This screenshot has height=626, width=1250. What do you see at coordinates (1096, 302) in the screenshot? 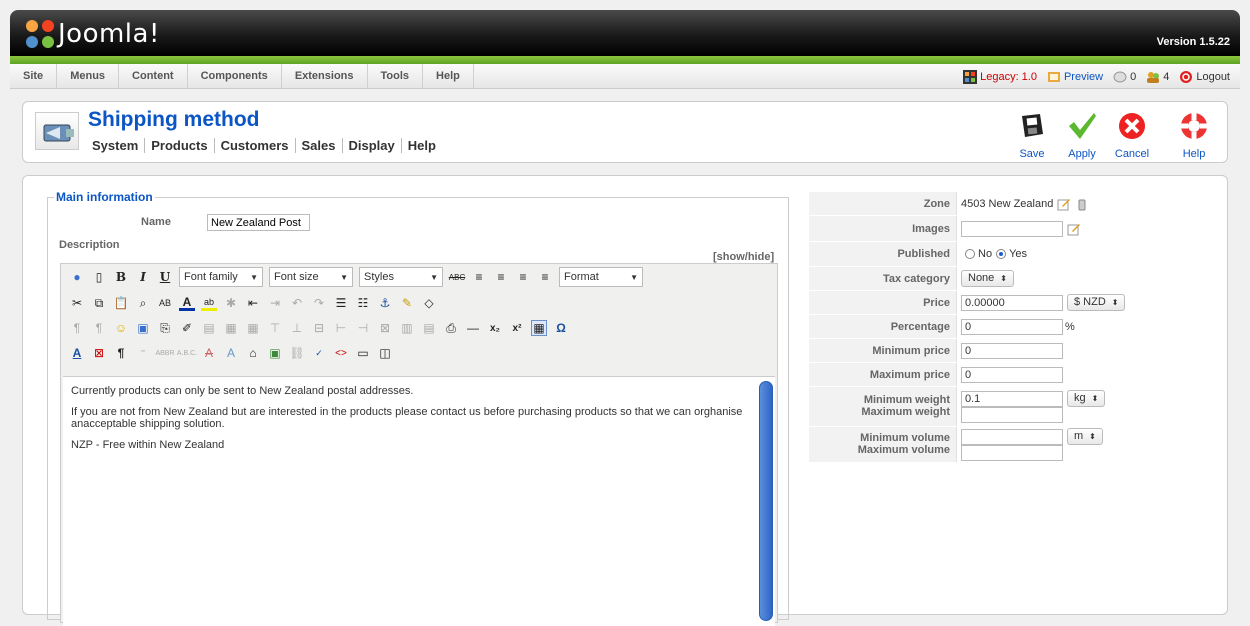
I see `currency-select: $ NZD ⬍` at bounding box center [1096, 302].